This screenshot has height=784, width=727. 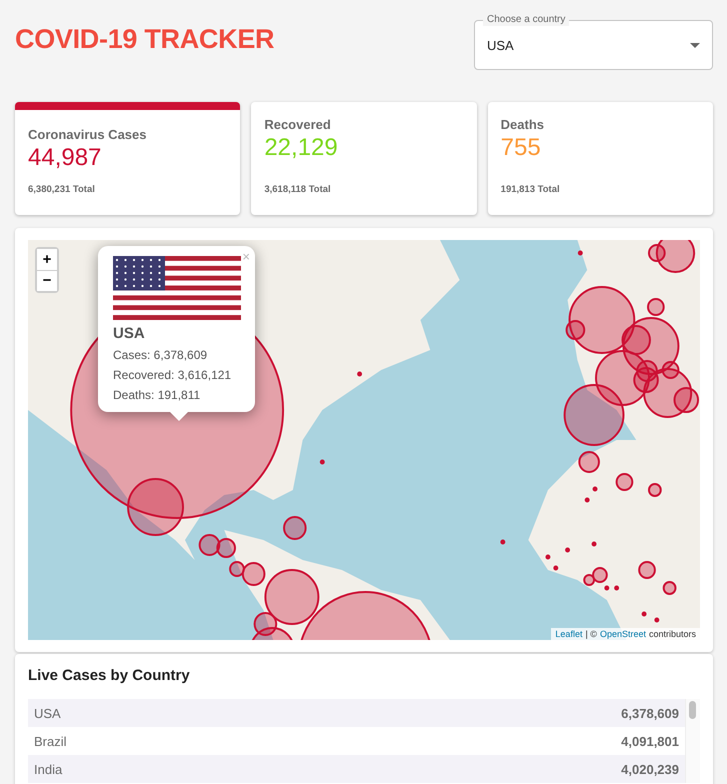 I want to click on popup-stat: Cases: 6,378,609, so click(x=160, y=355).